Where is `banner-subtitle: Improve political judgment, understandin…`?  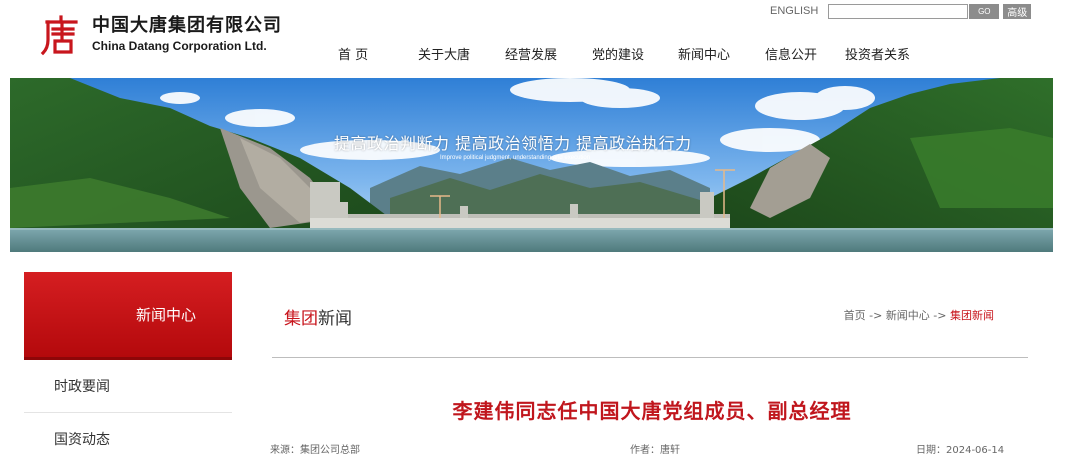
banner-subtitle: Improve political judgment, understandin… is located at coordinates (515, 158).